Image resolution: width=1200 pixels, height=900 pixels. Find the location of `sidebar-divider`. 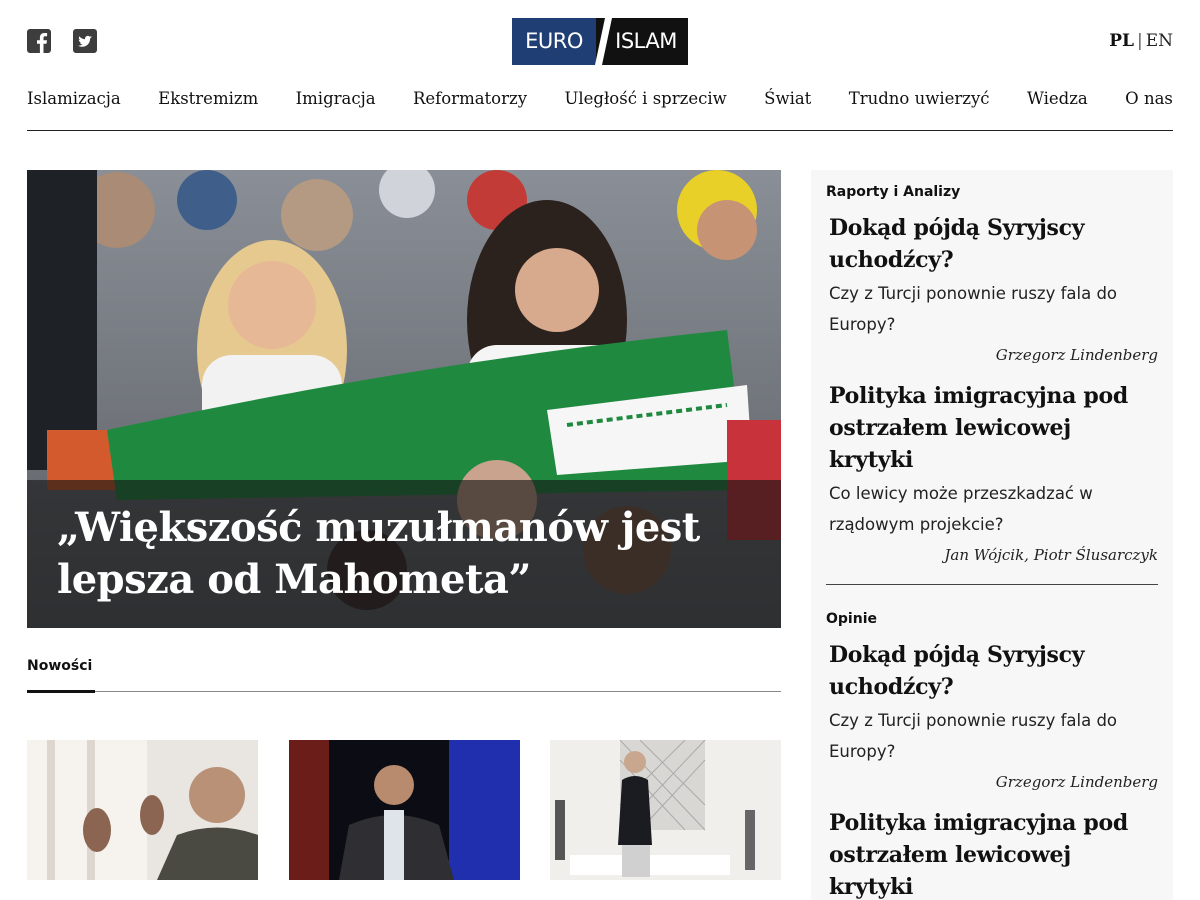

sidebar-divider is located at coordinates (992, 584).